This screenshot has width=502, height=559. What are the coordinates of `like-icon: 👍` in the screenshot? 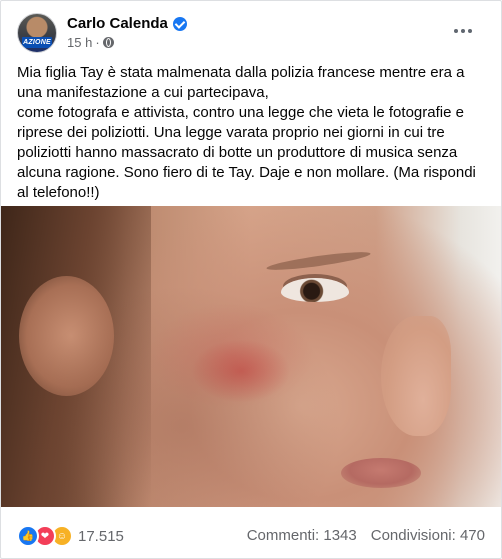 It's located at (28, 536).